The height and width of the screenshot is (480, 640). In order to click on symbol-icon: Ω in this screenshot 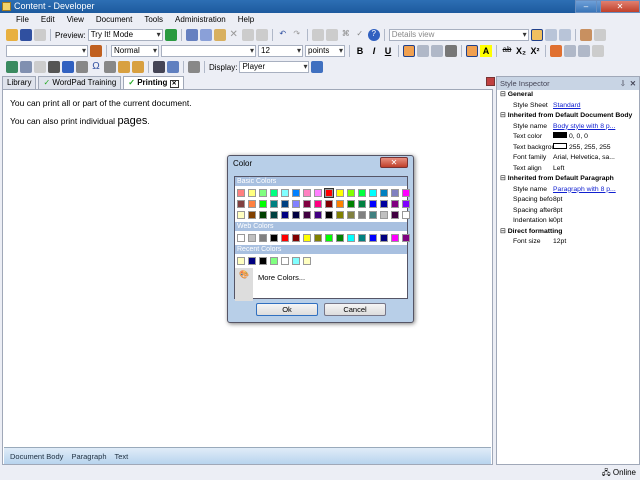, I will do `click(96, 67)`.